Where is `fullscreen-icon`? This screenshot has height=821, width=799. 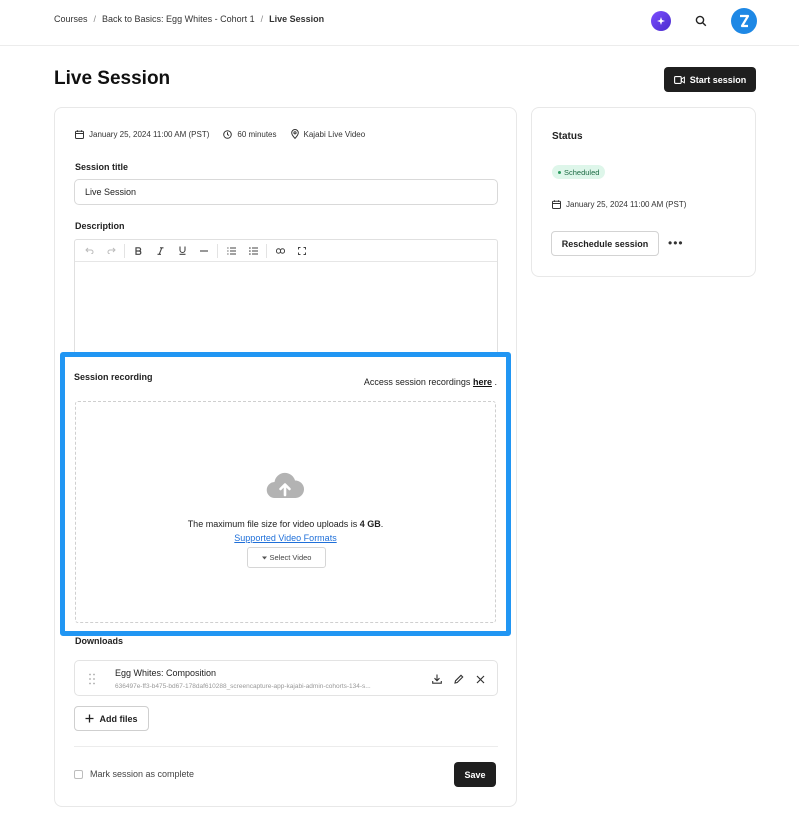
fullscreen-icon is located at coordinates (302, 251).